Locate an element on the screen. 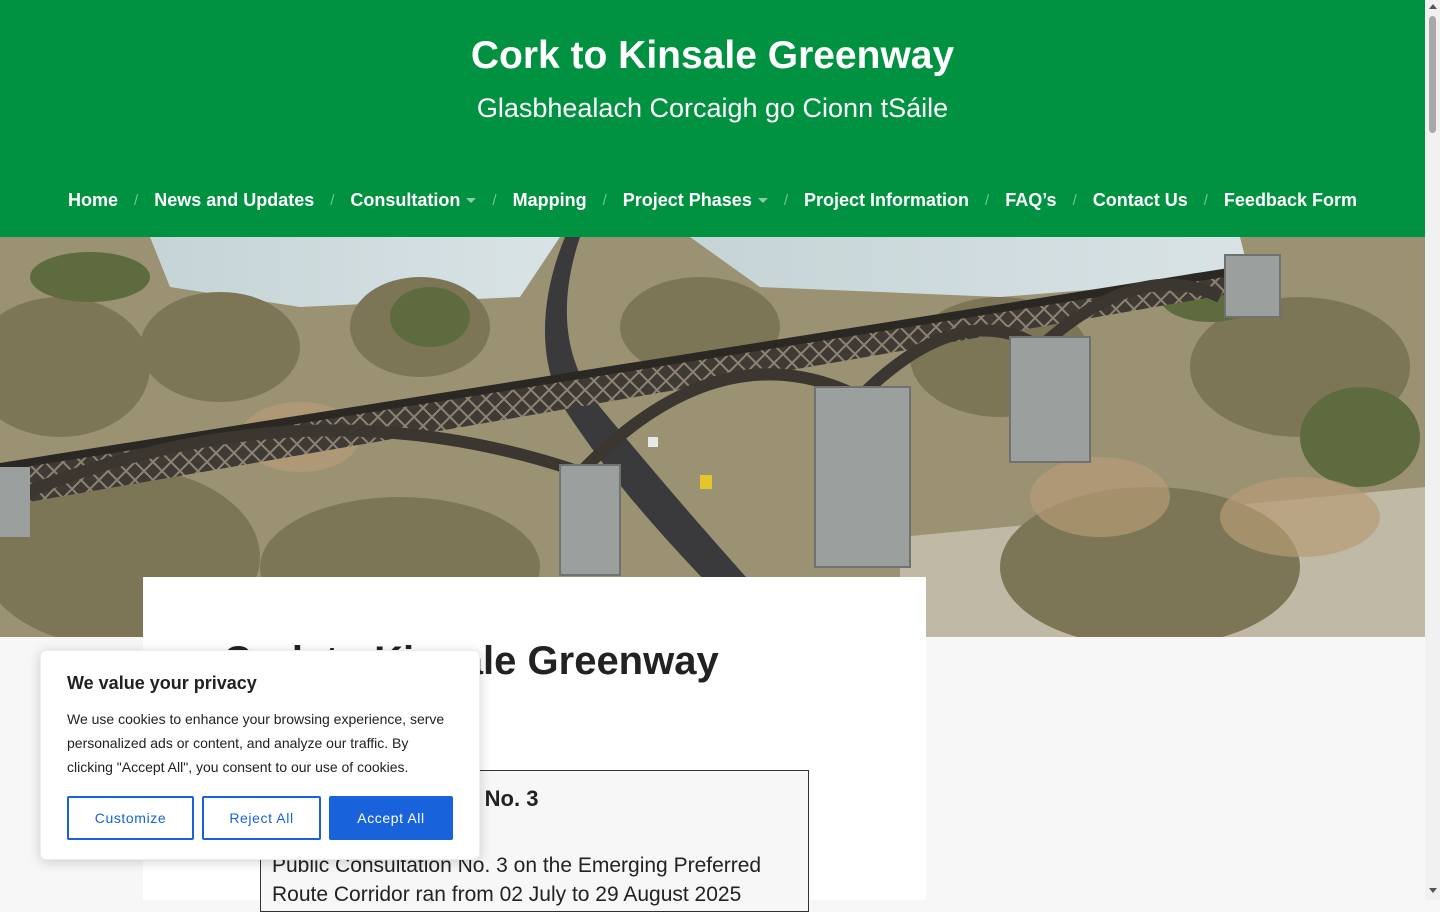 The image size is (1440, 912). nav-item-project-phases: Project Phases is located at coordinates (695, 200).